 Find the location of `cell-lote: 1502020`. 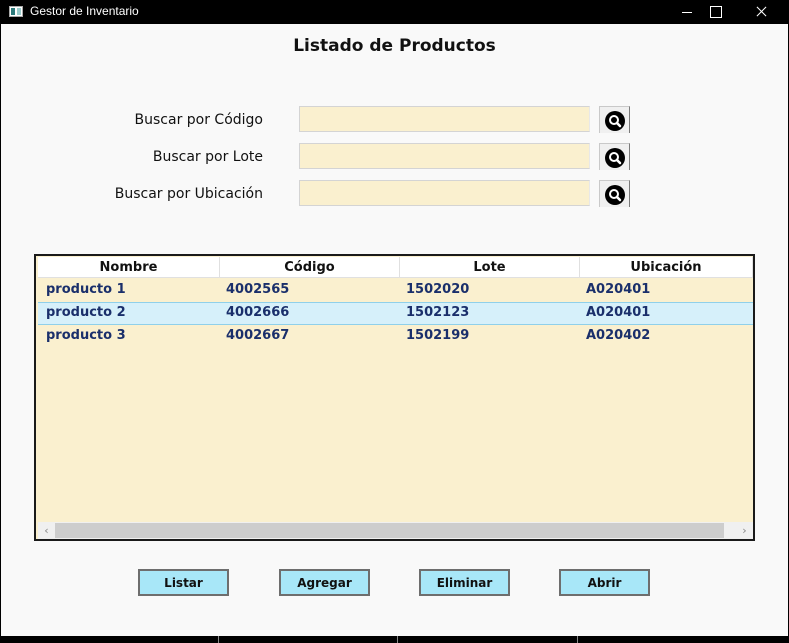

cell-lote: 1502020 is located at coordinates (438, 289).